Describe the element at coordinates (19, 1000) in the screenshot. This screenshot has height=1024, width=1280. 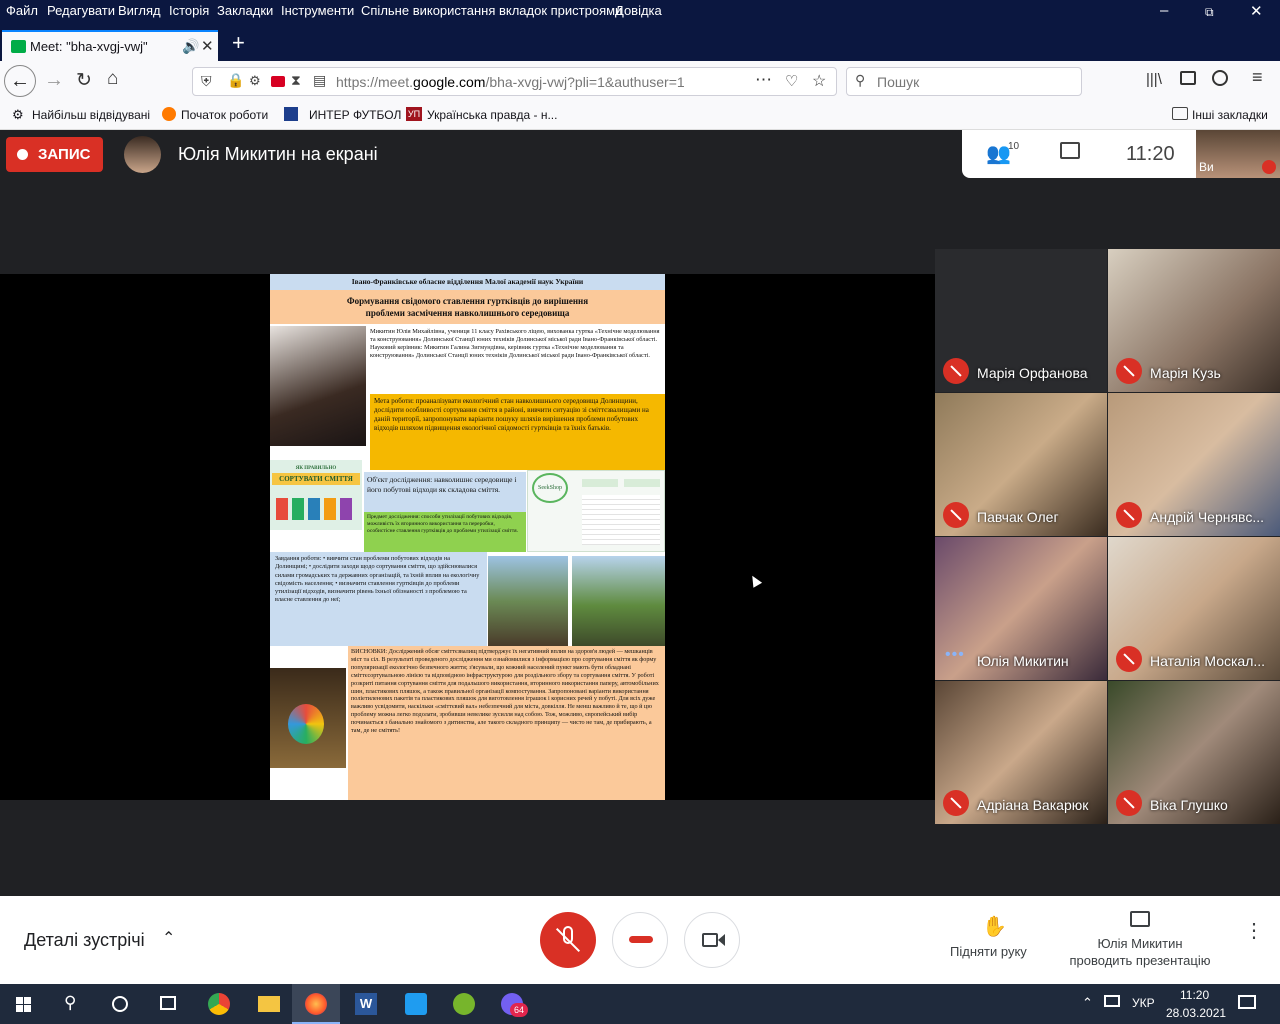
I see `windows-logo-icon` at that location.